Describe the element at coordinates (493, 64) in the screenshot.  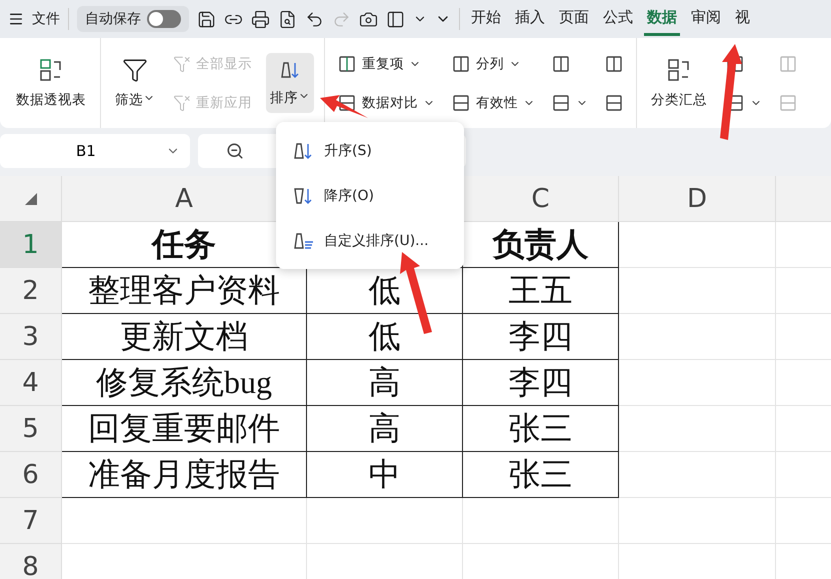
I see `ribbon-button: 分列` at that location.